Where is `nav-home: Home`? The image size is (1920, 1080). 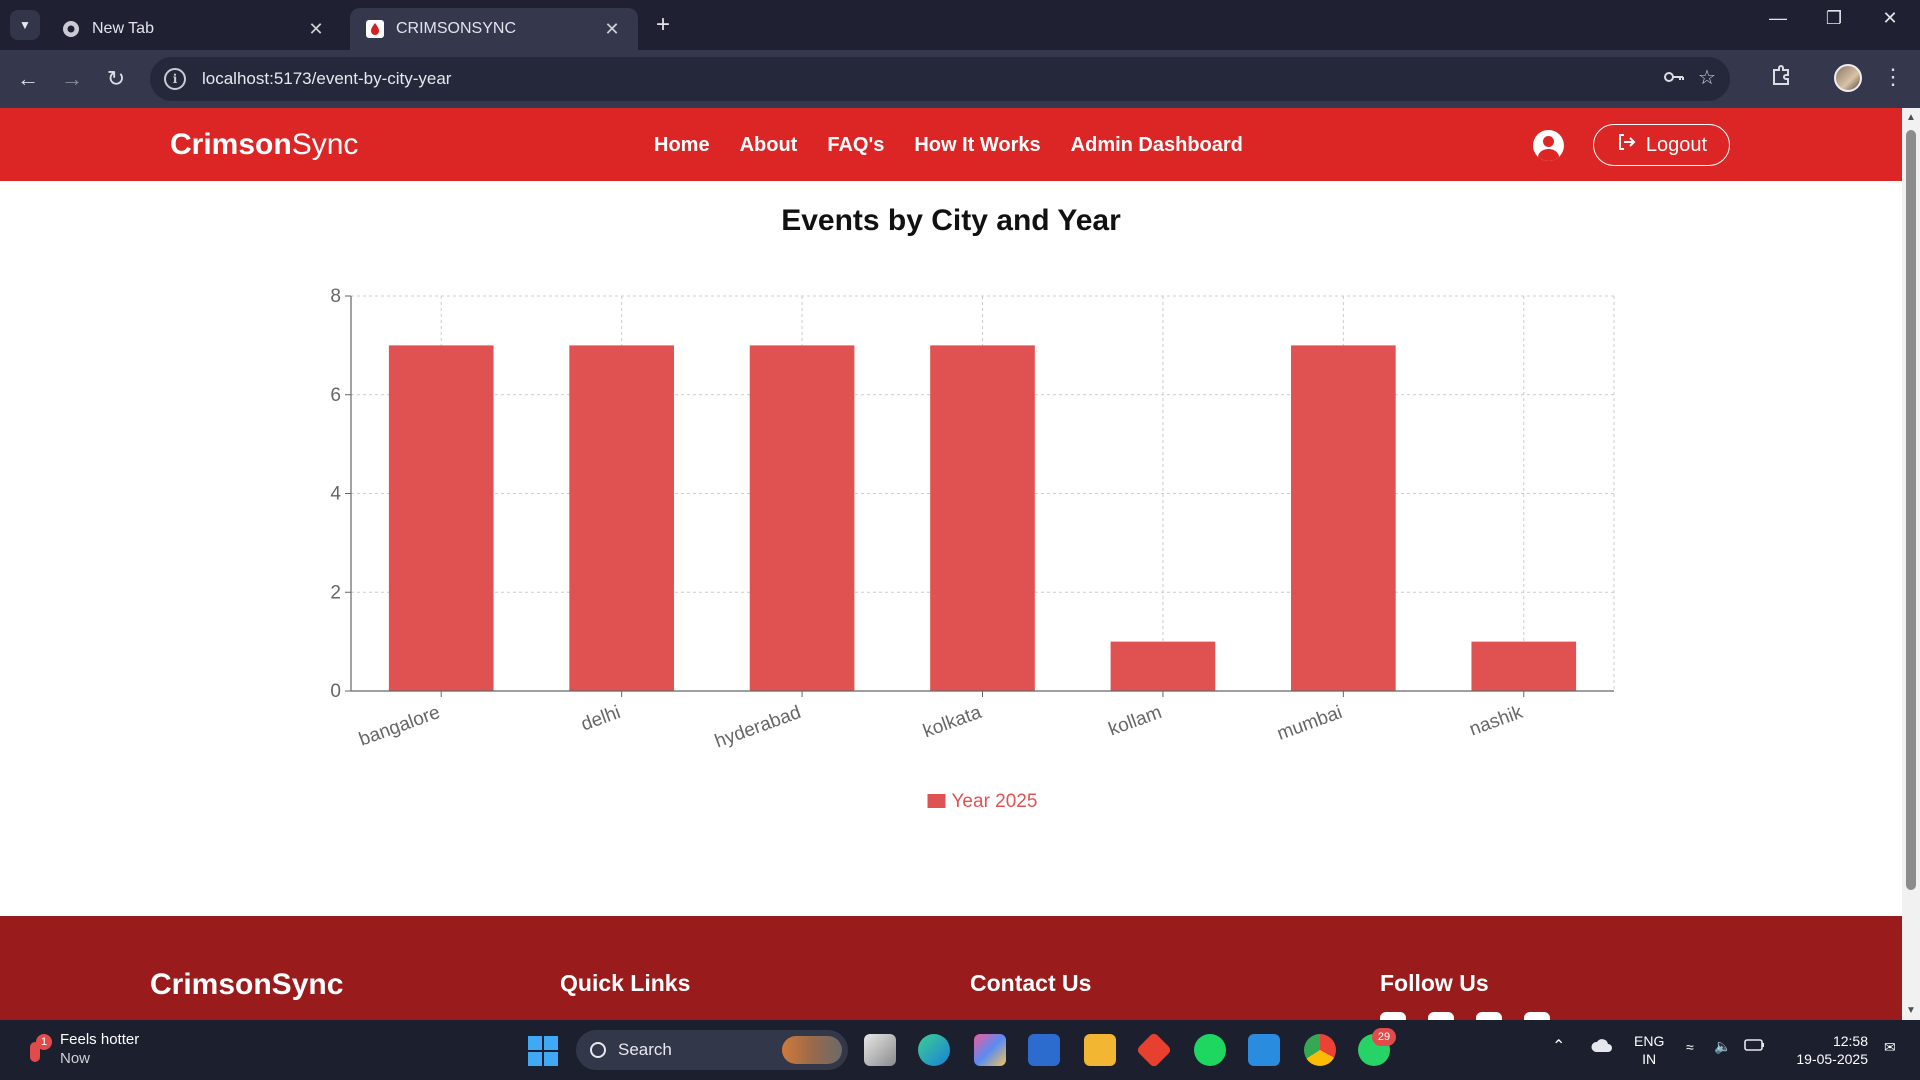 nav-home: Home is located at coordinates (682, 145).